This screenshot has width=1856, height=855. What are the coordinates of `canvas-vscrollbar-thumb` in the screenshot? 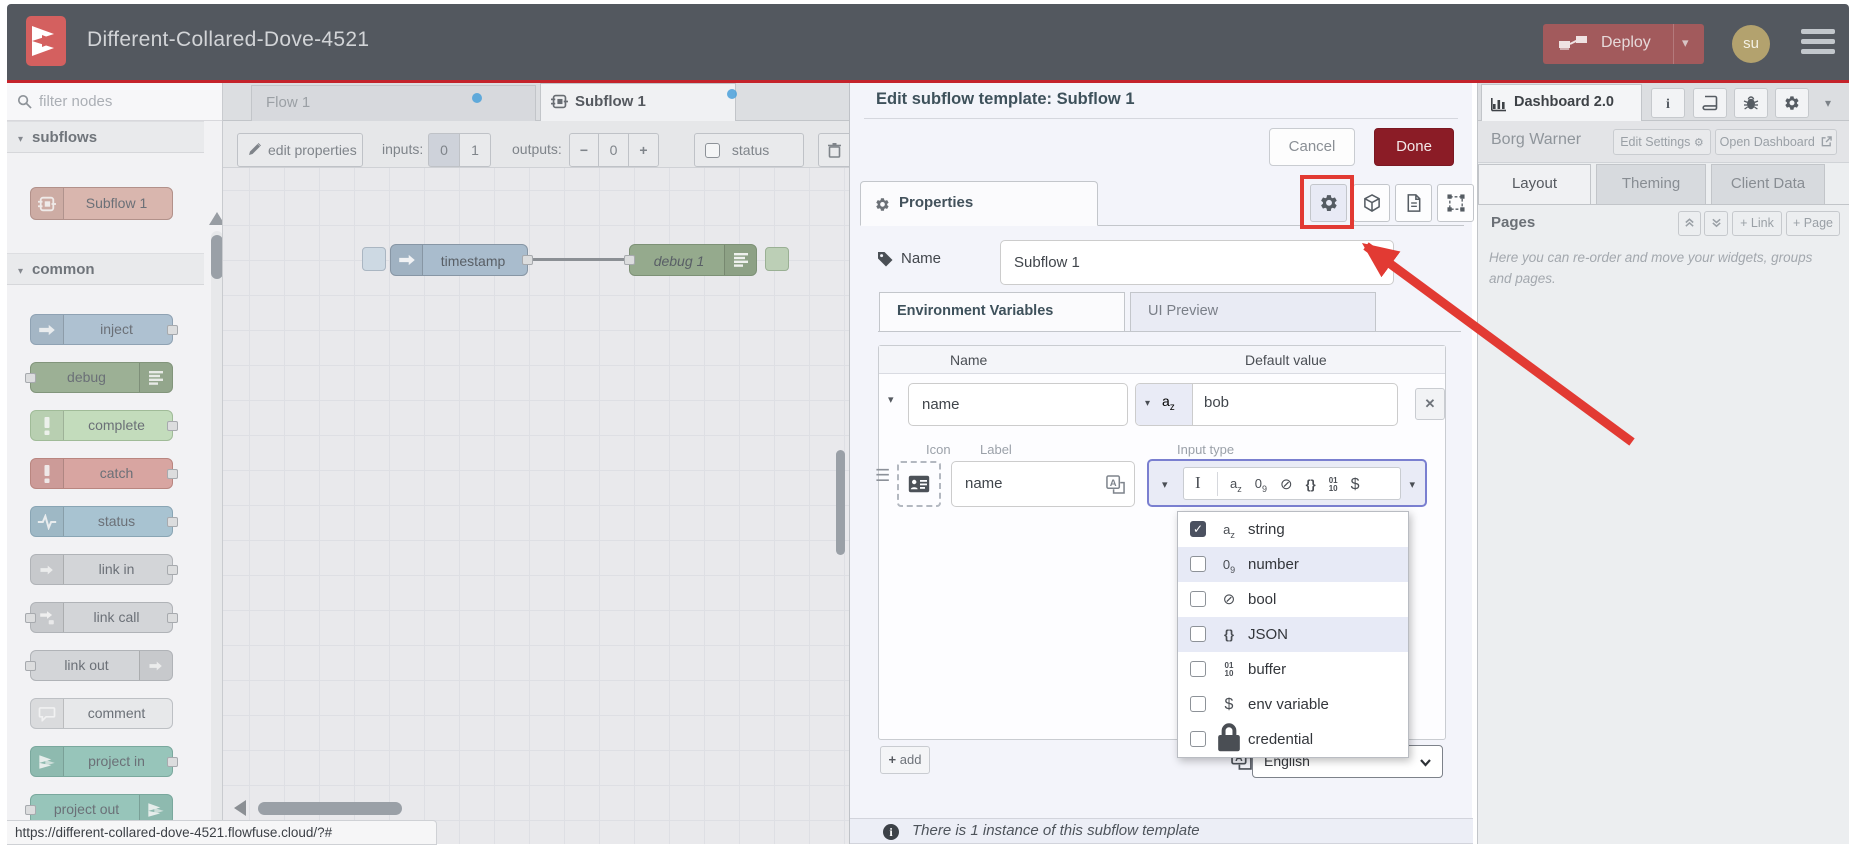 It's located at (840, 502).